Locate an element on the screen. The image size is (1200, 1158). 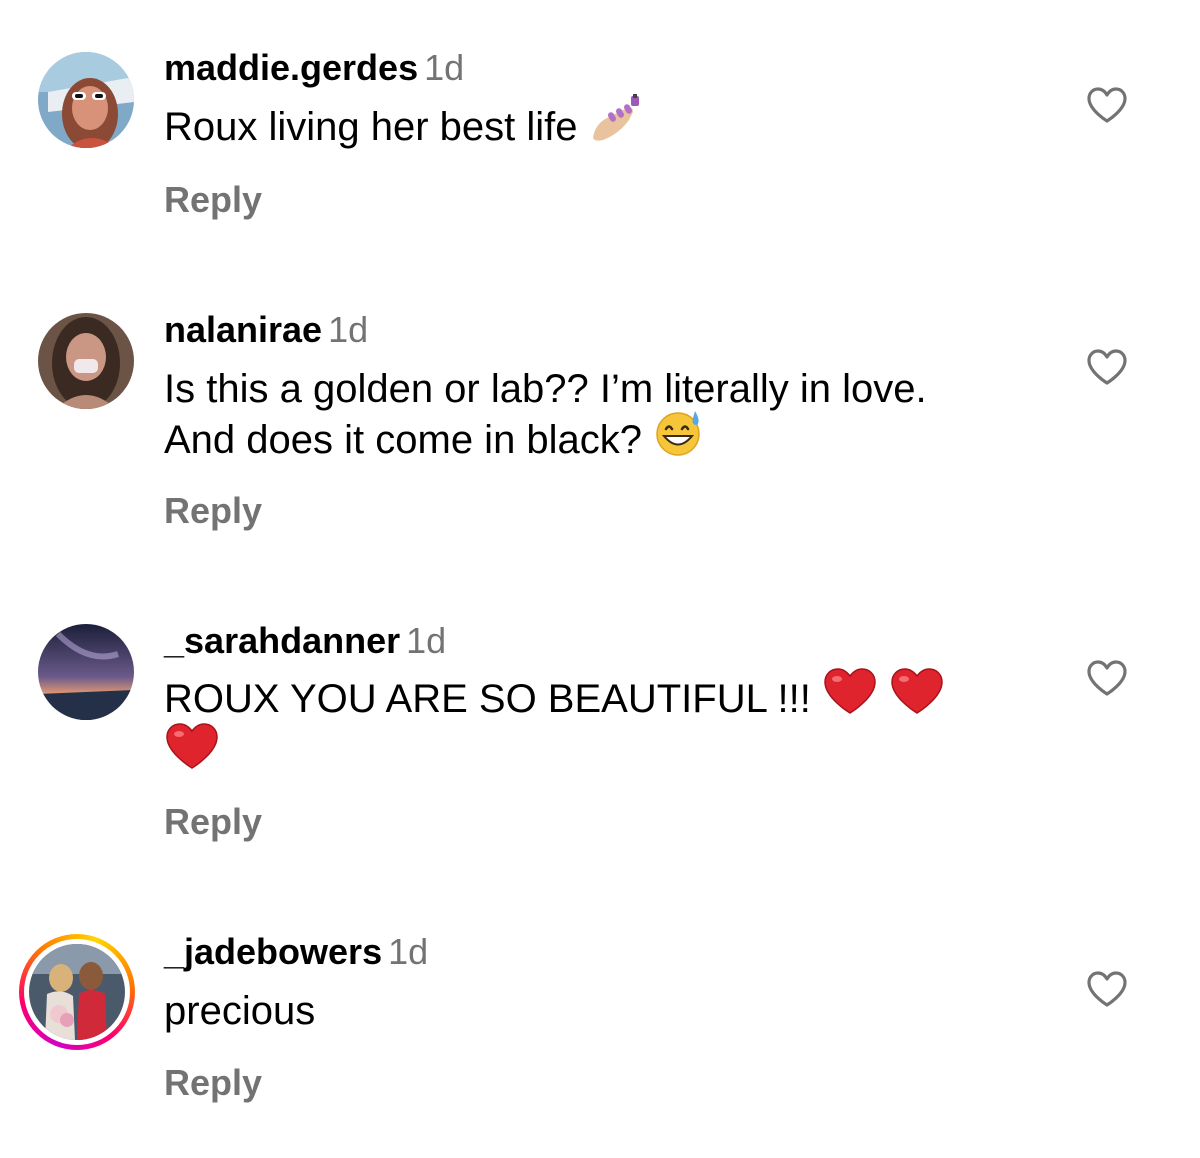
story-ring is located at coordinates (77, 992).